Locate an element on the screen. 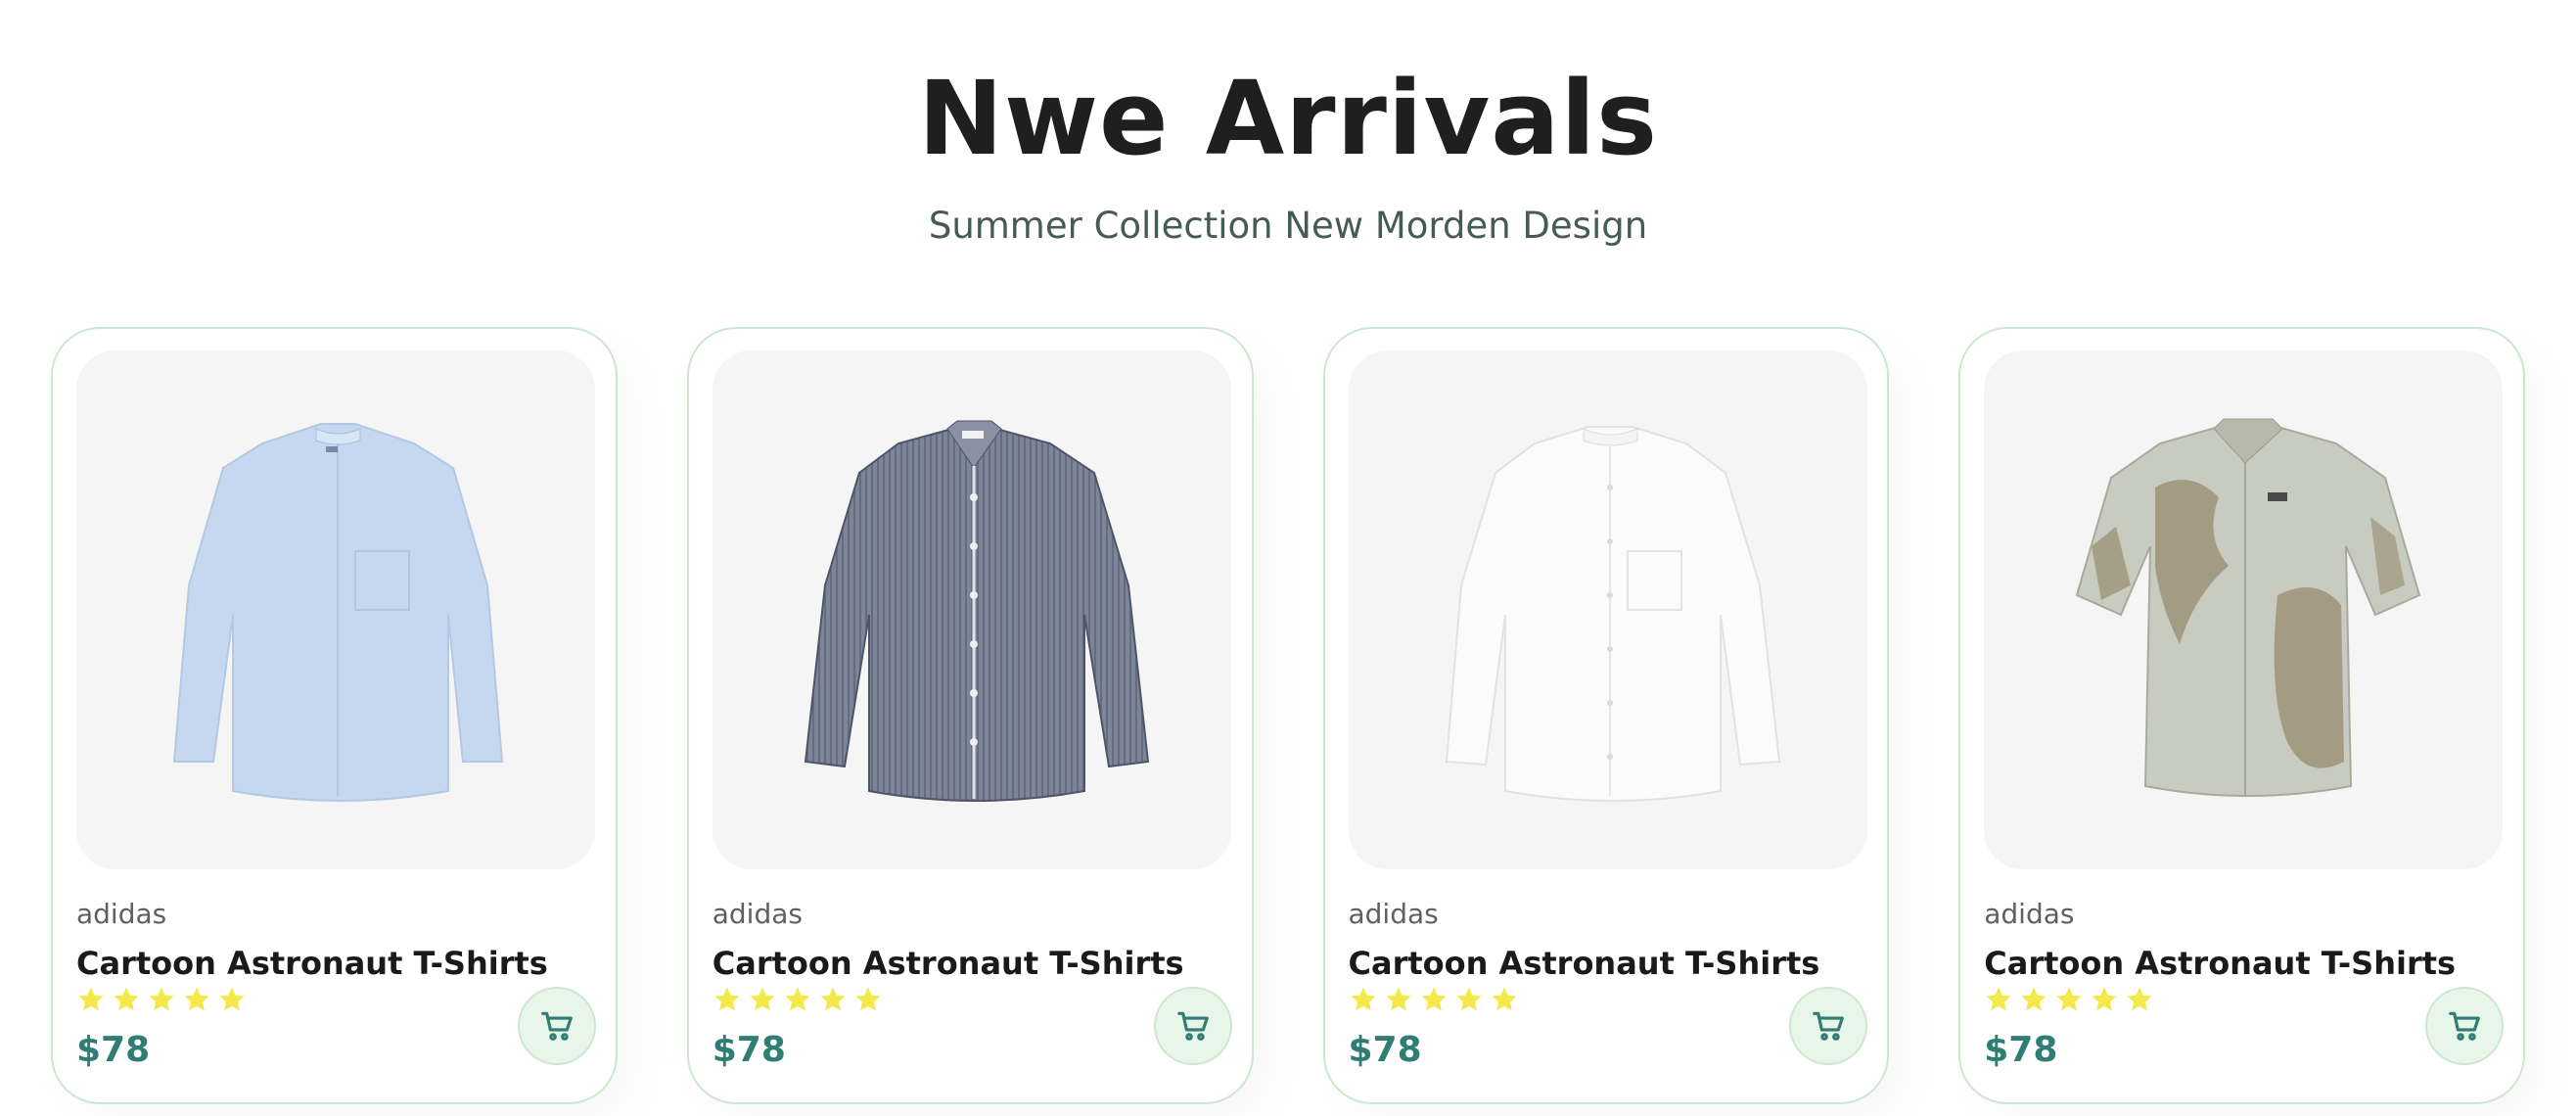  section-title: Nwe Arrivals is located at coordinates (1288, 118).